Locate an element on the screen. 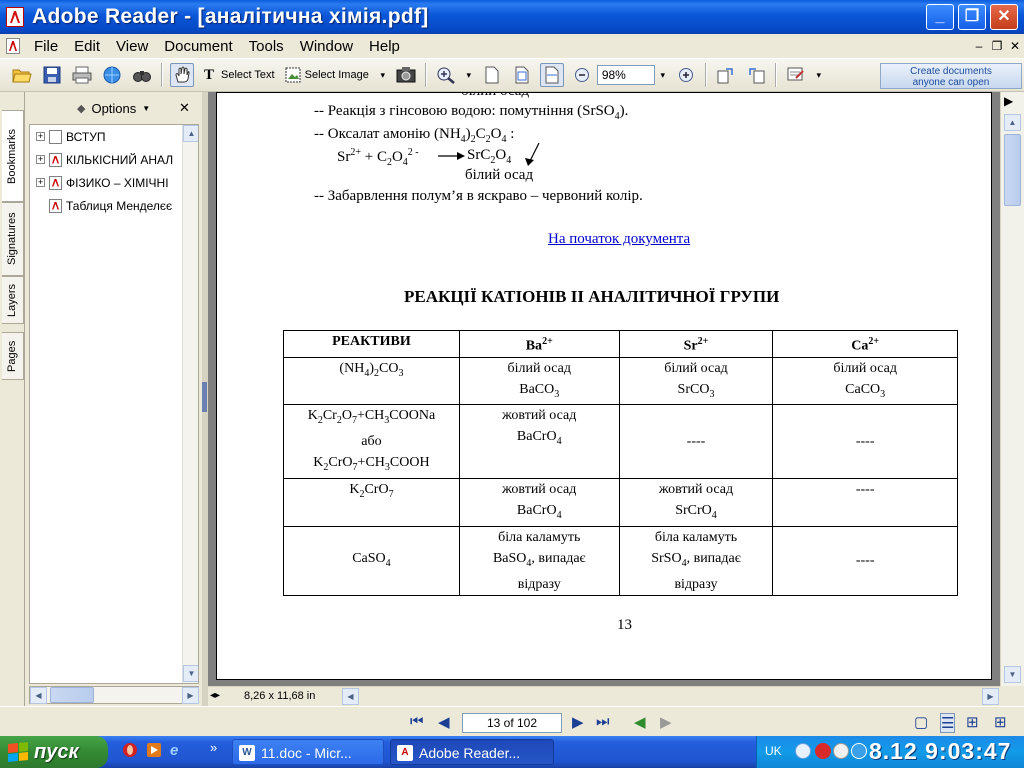 The image size is (1024, 768). continuous-facing-view-icon: ⊞ is located at coordinates (1000, 722).